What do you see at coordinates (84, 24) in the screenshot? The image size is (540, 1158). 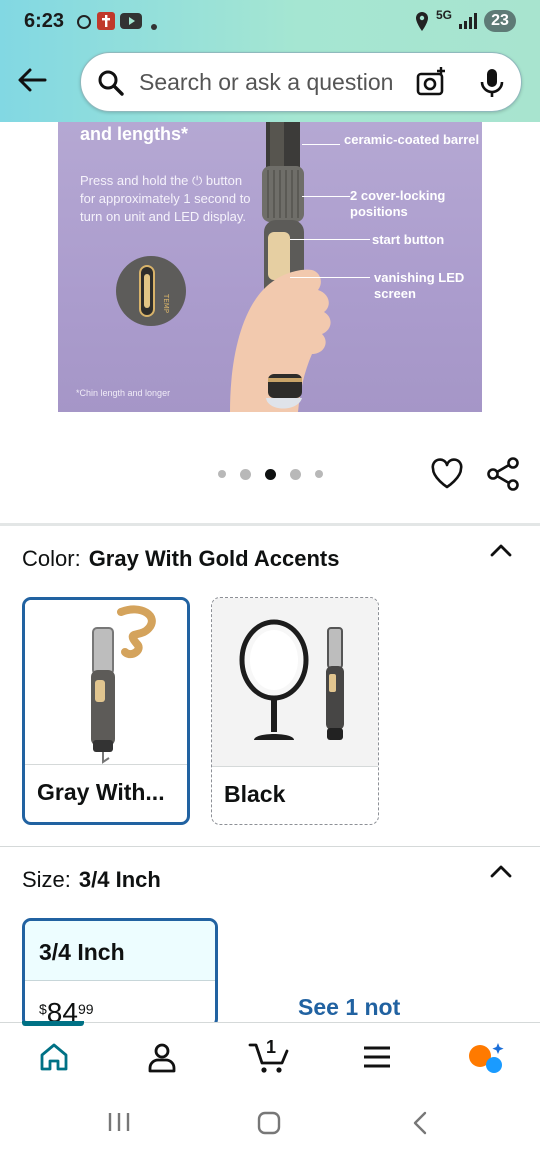 I see `circle-notification-icon` at bounding box center [84, 24].